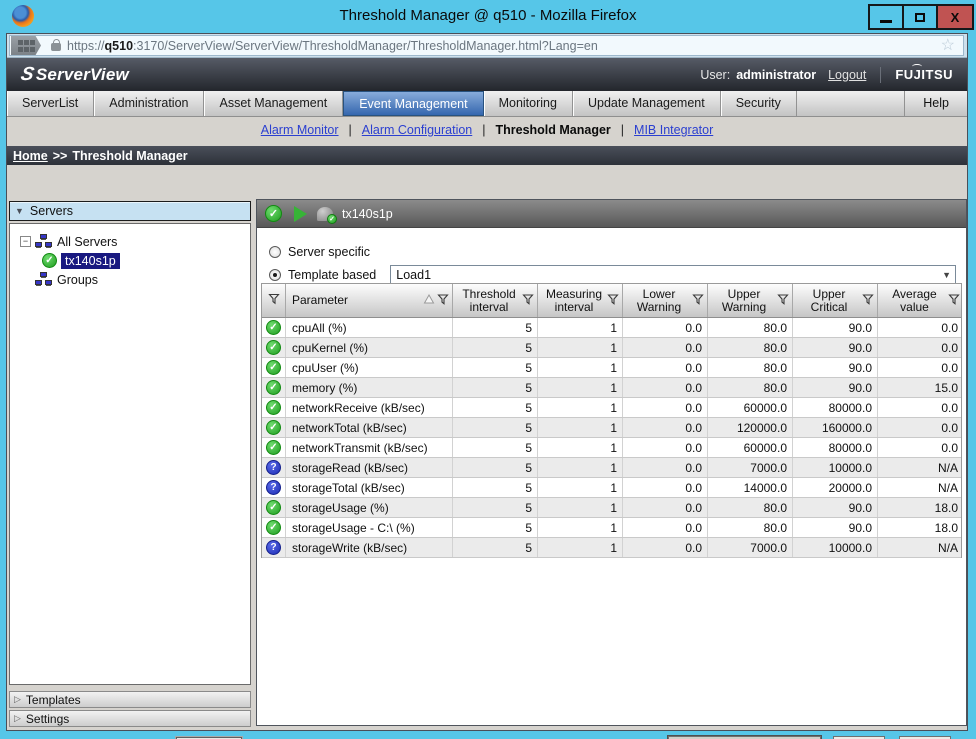 Image resolution: width=976 pixels, height=739 pixels. What do you see at coordinates (149, 103) in the screenshot?
I see `tab-administration: Administration` at bounding box center [149, 103].